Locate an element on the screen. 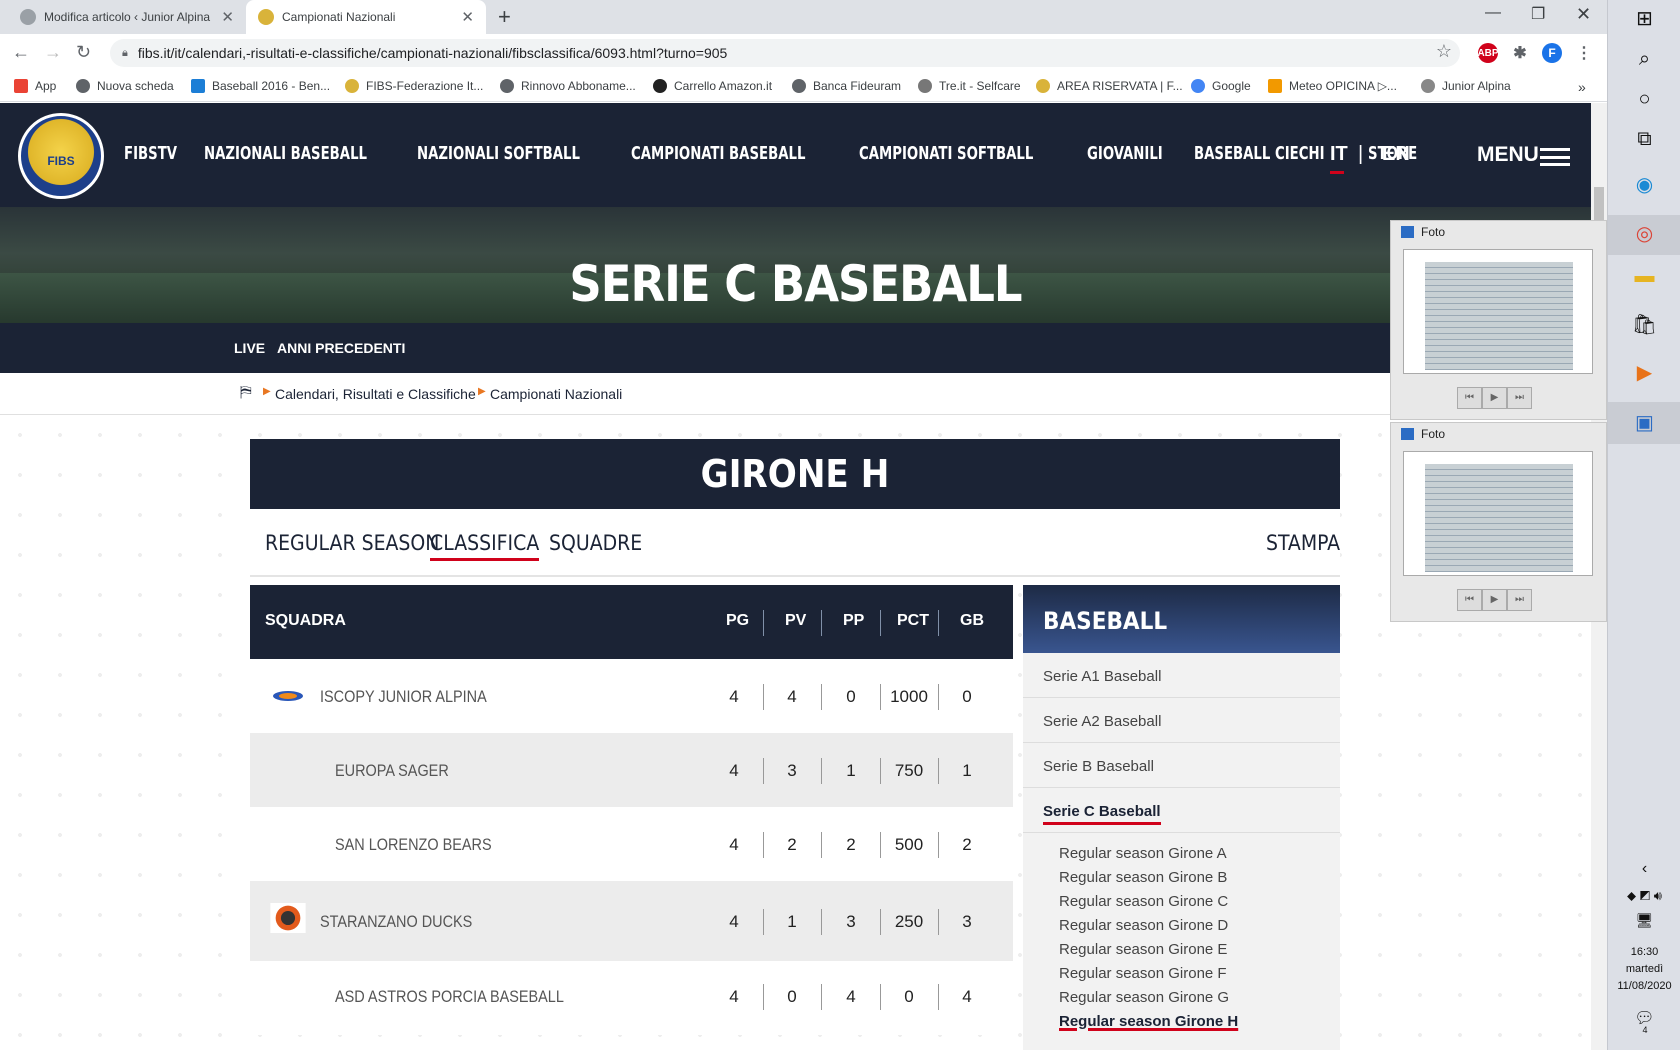 This screenshot has width=1680, height=1050. tab-regular-season: REGULAR SEASON is located at coordinates (352, 543).